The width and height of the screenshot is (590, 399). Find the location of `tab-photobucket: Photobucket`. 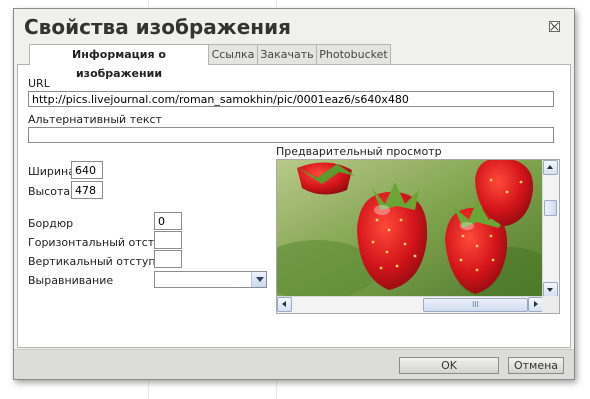

tab-photobucket: Photobucket is located at coordinates (353, 54).